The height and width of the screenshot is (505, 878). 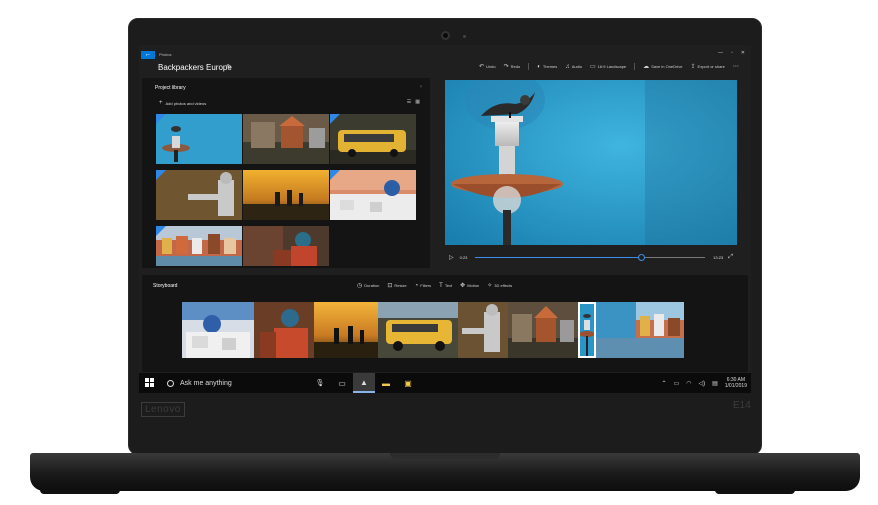 I want to click on palette-icon: ◐, so click(x=539, y=66).